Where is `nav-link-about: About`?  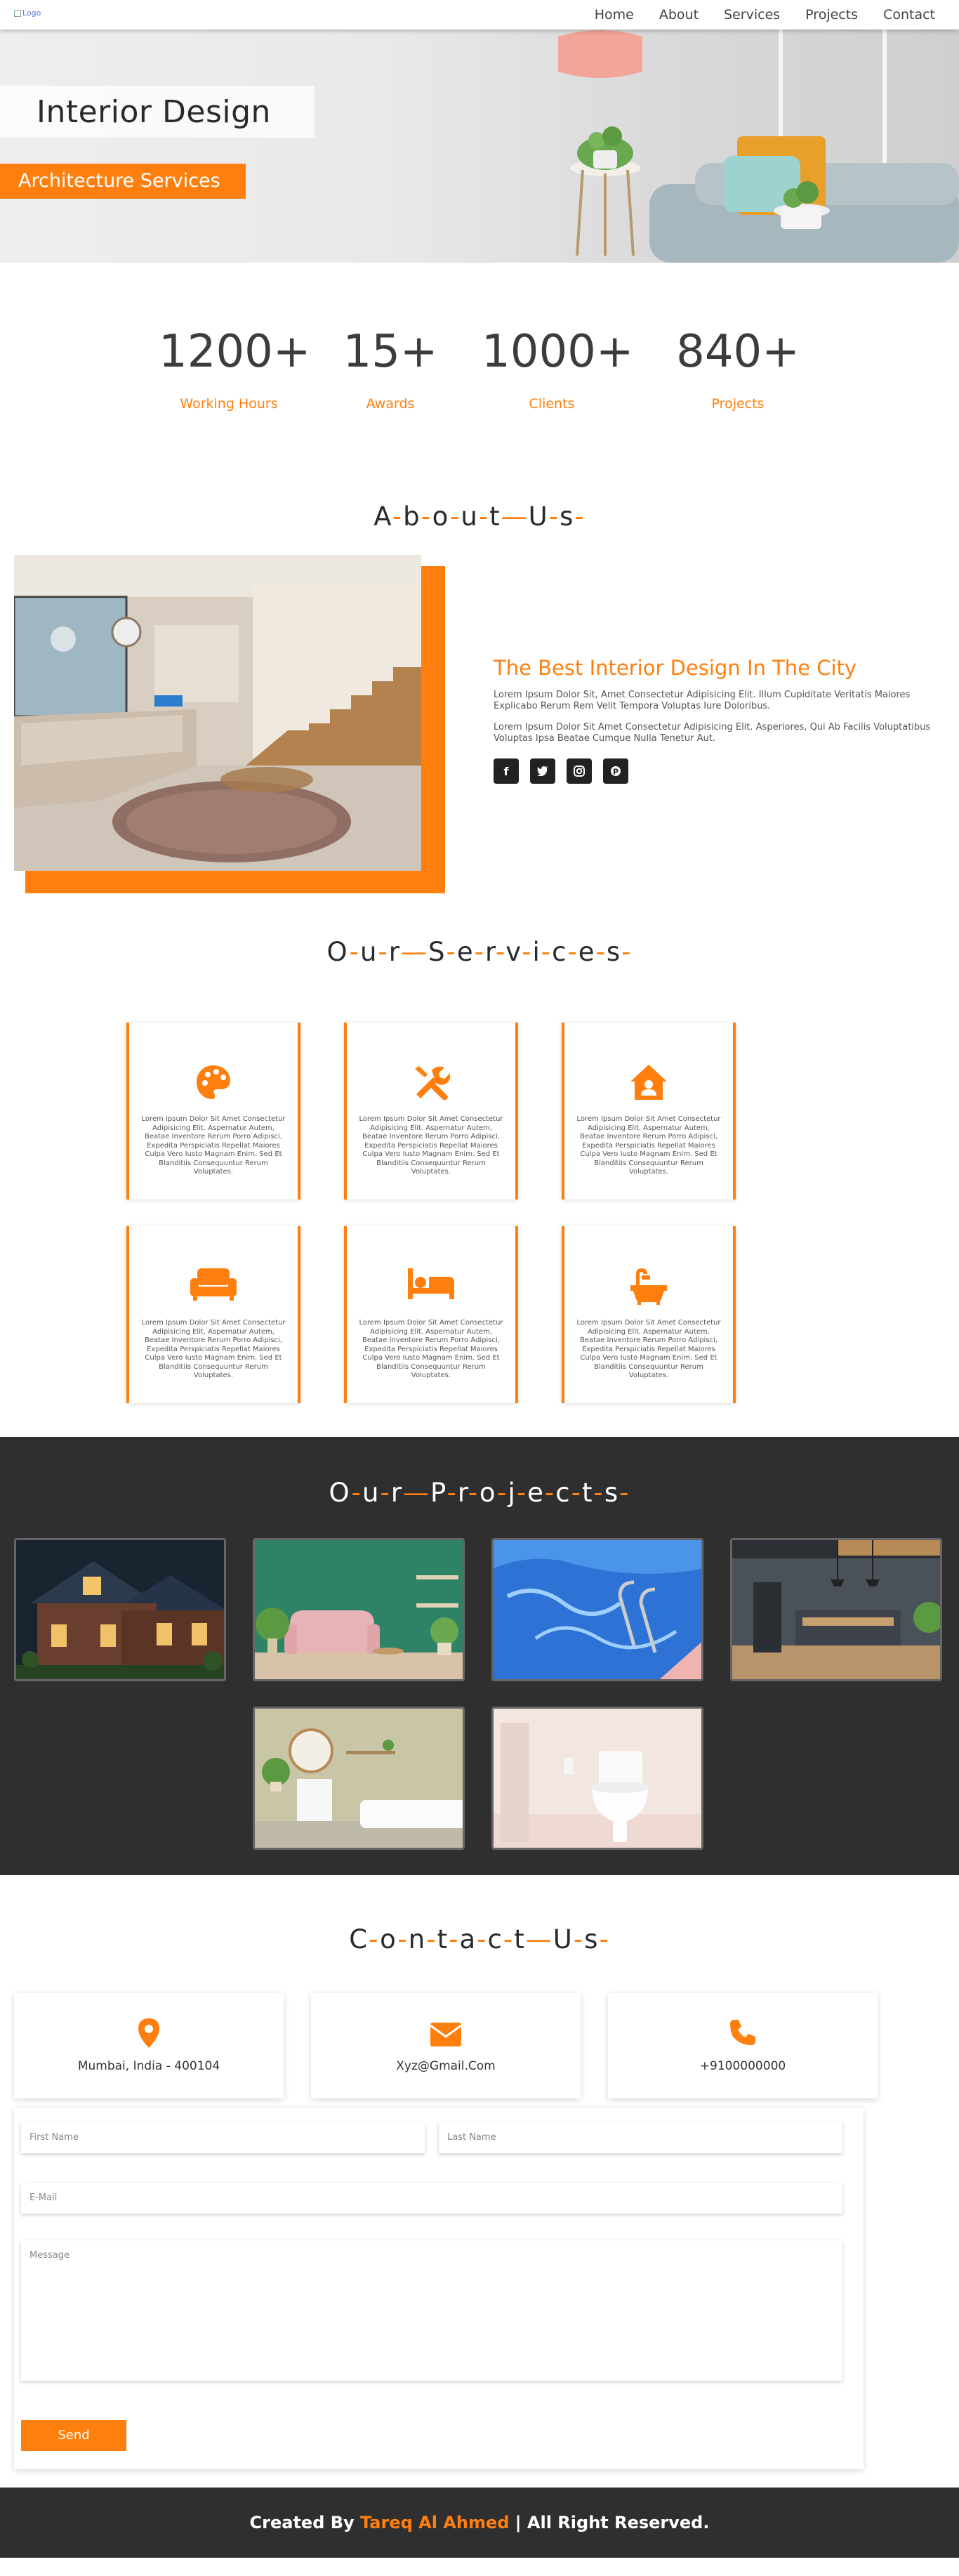 nav-link-about: About is located at coordinates (679, 14).